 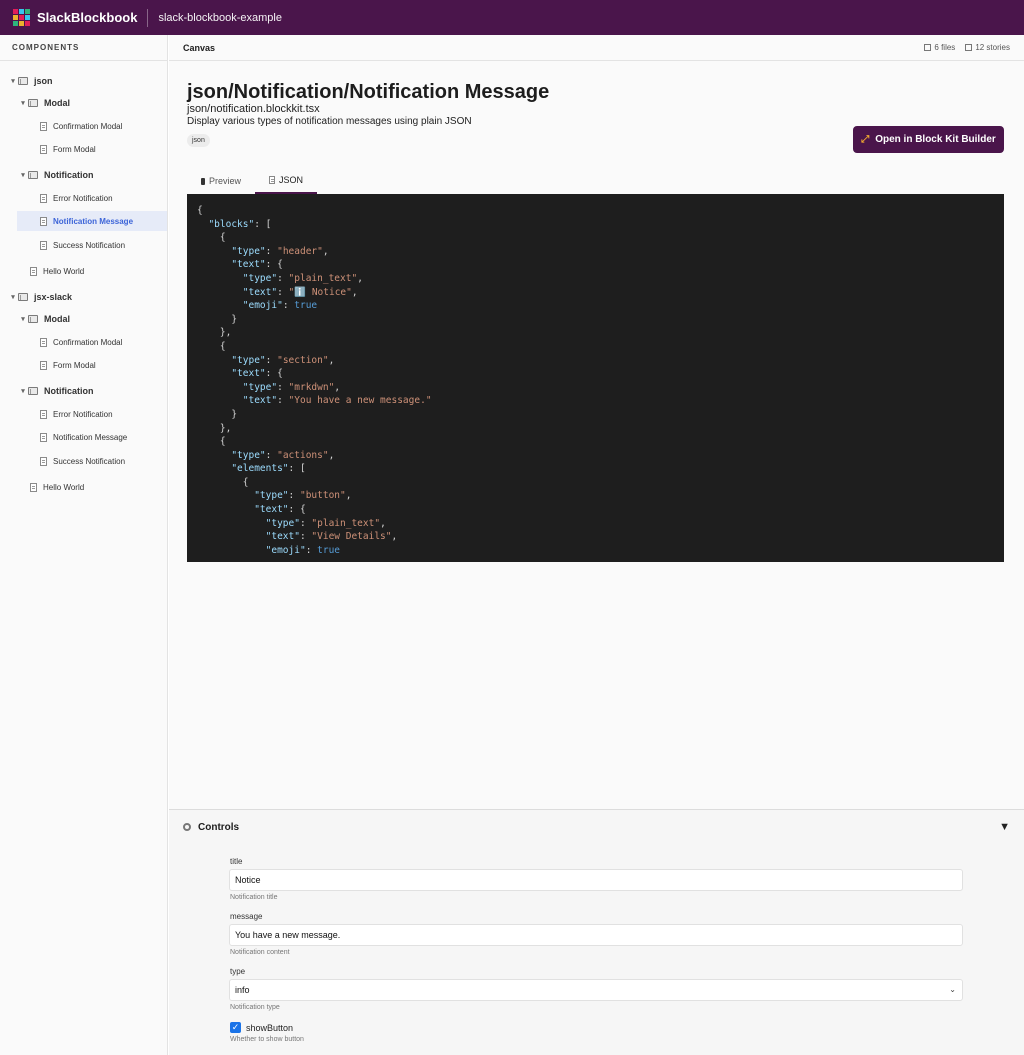 What do you see at coordinates (283, 455) in the screenshot?
I see `code-line: "type": "actions",` at bounding box center [283, 455].